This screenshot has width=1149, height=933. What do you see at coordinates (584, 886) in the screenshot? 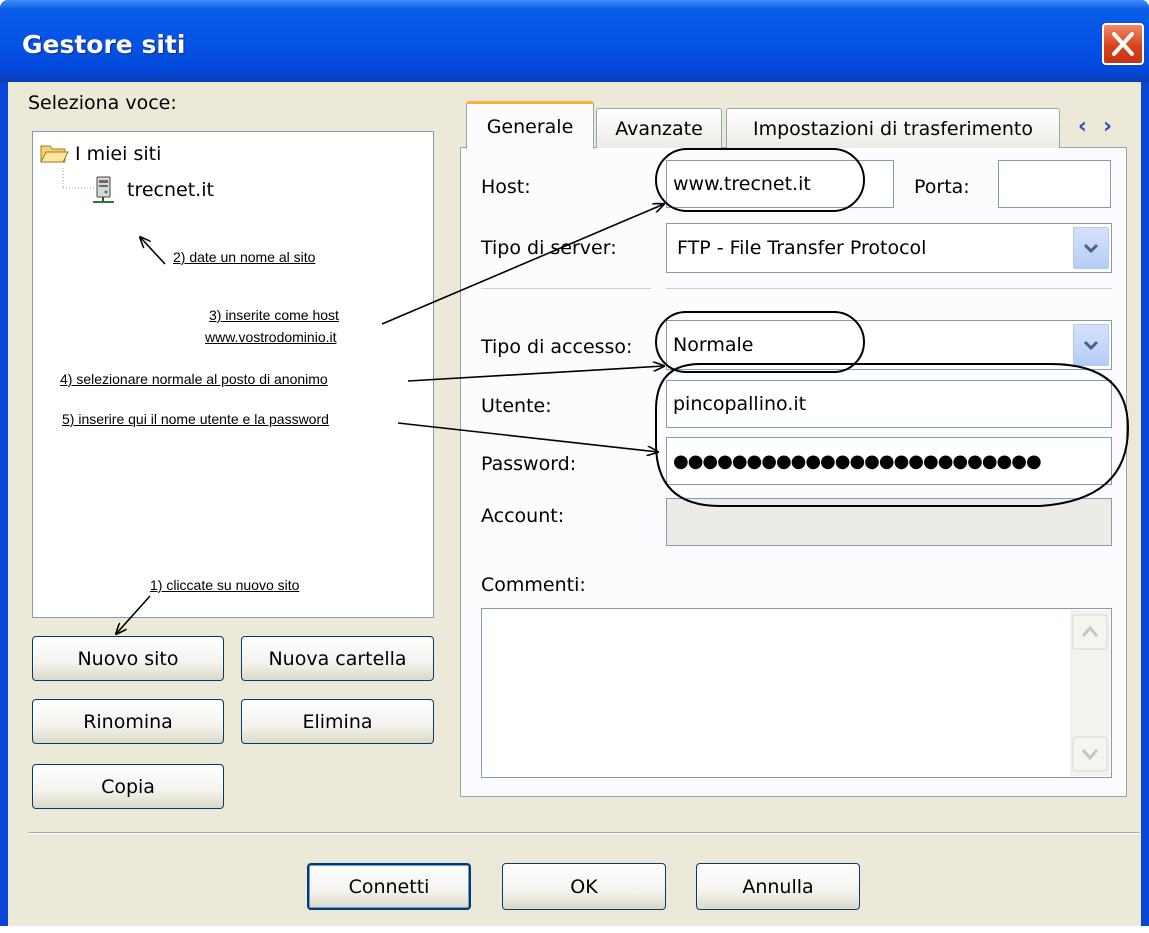
I see `ok-button: OK` at bounding box center [584, 886].